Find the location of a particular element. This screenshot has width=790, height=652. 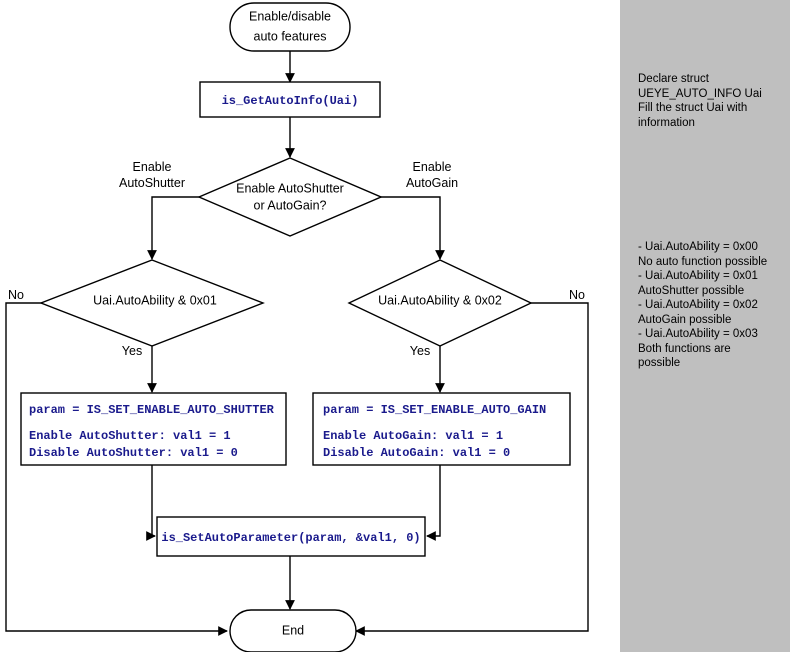

edge-label-branch-shutter-line1: Enable is located at coordinates (152, 167).